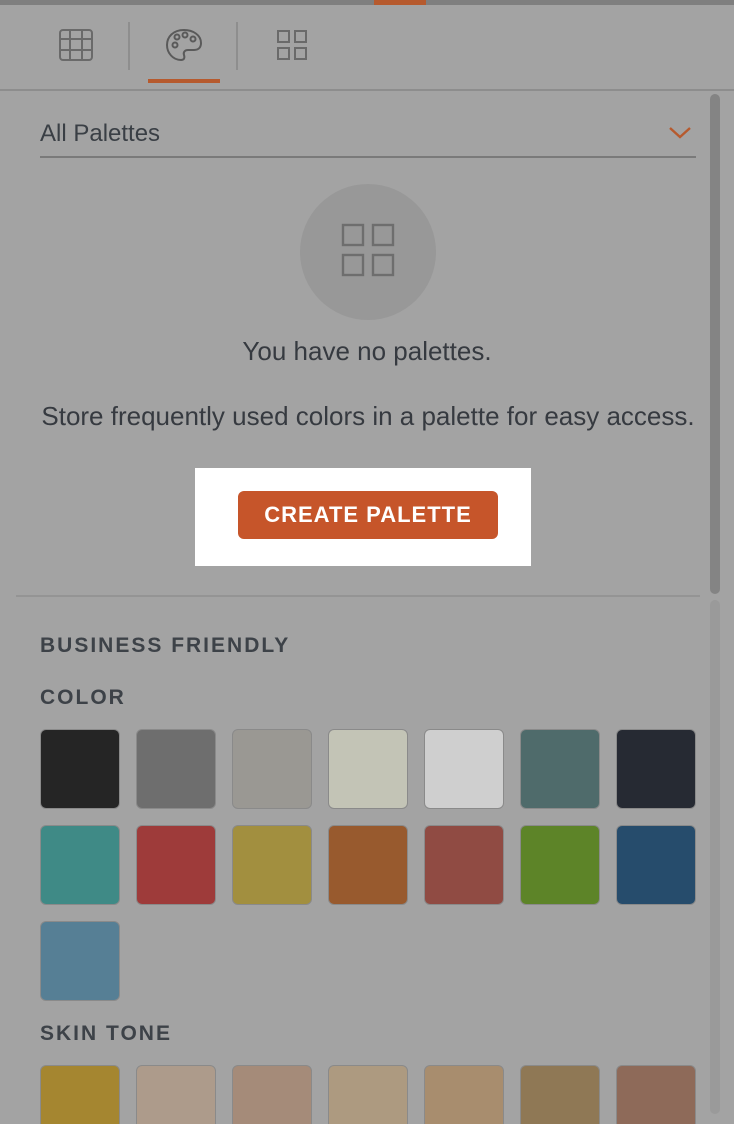  What do you see at coordinates (367, 48) in the screenshot?
I see `toolbar` at bounding box center [367, 48].